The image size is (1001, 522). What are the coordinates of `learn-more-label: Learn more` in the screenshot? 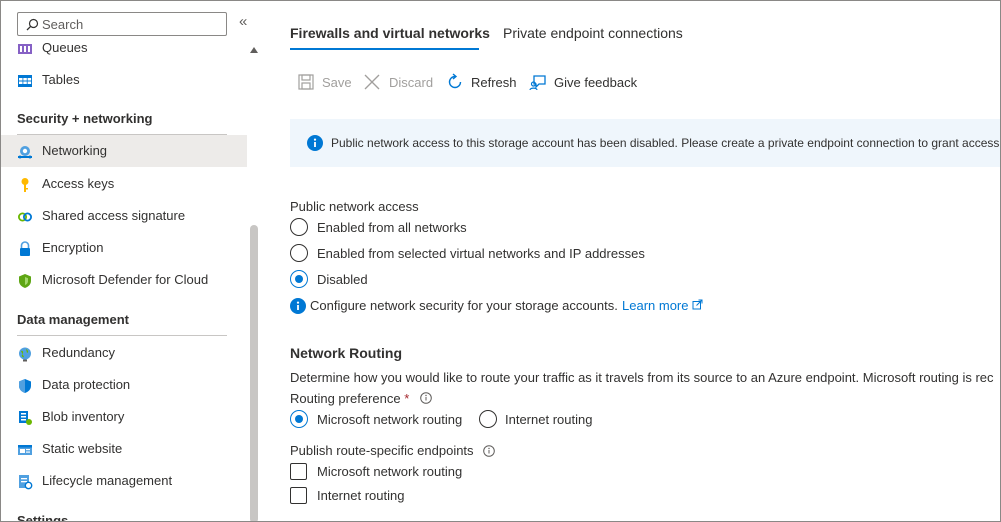 It's located at (655, 305).